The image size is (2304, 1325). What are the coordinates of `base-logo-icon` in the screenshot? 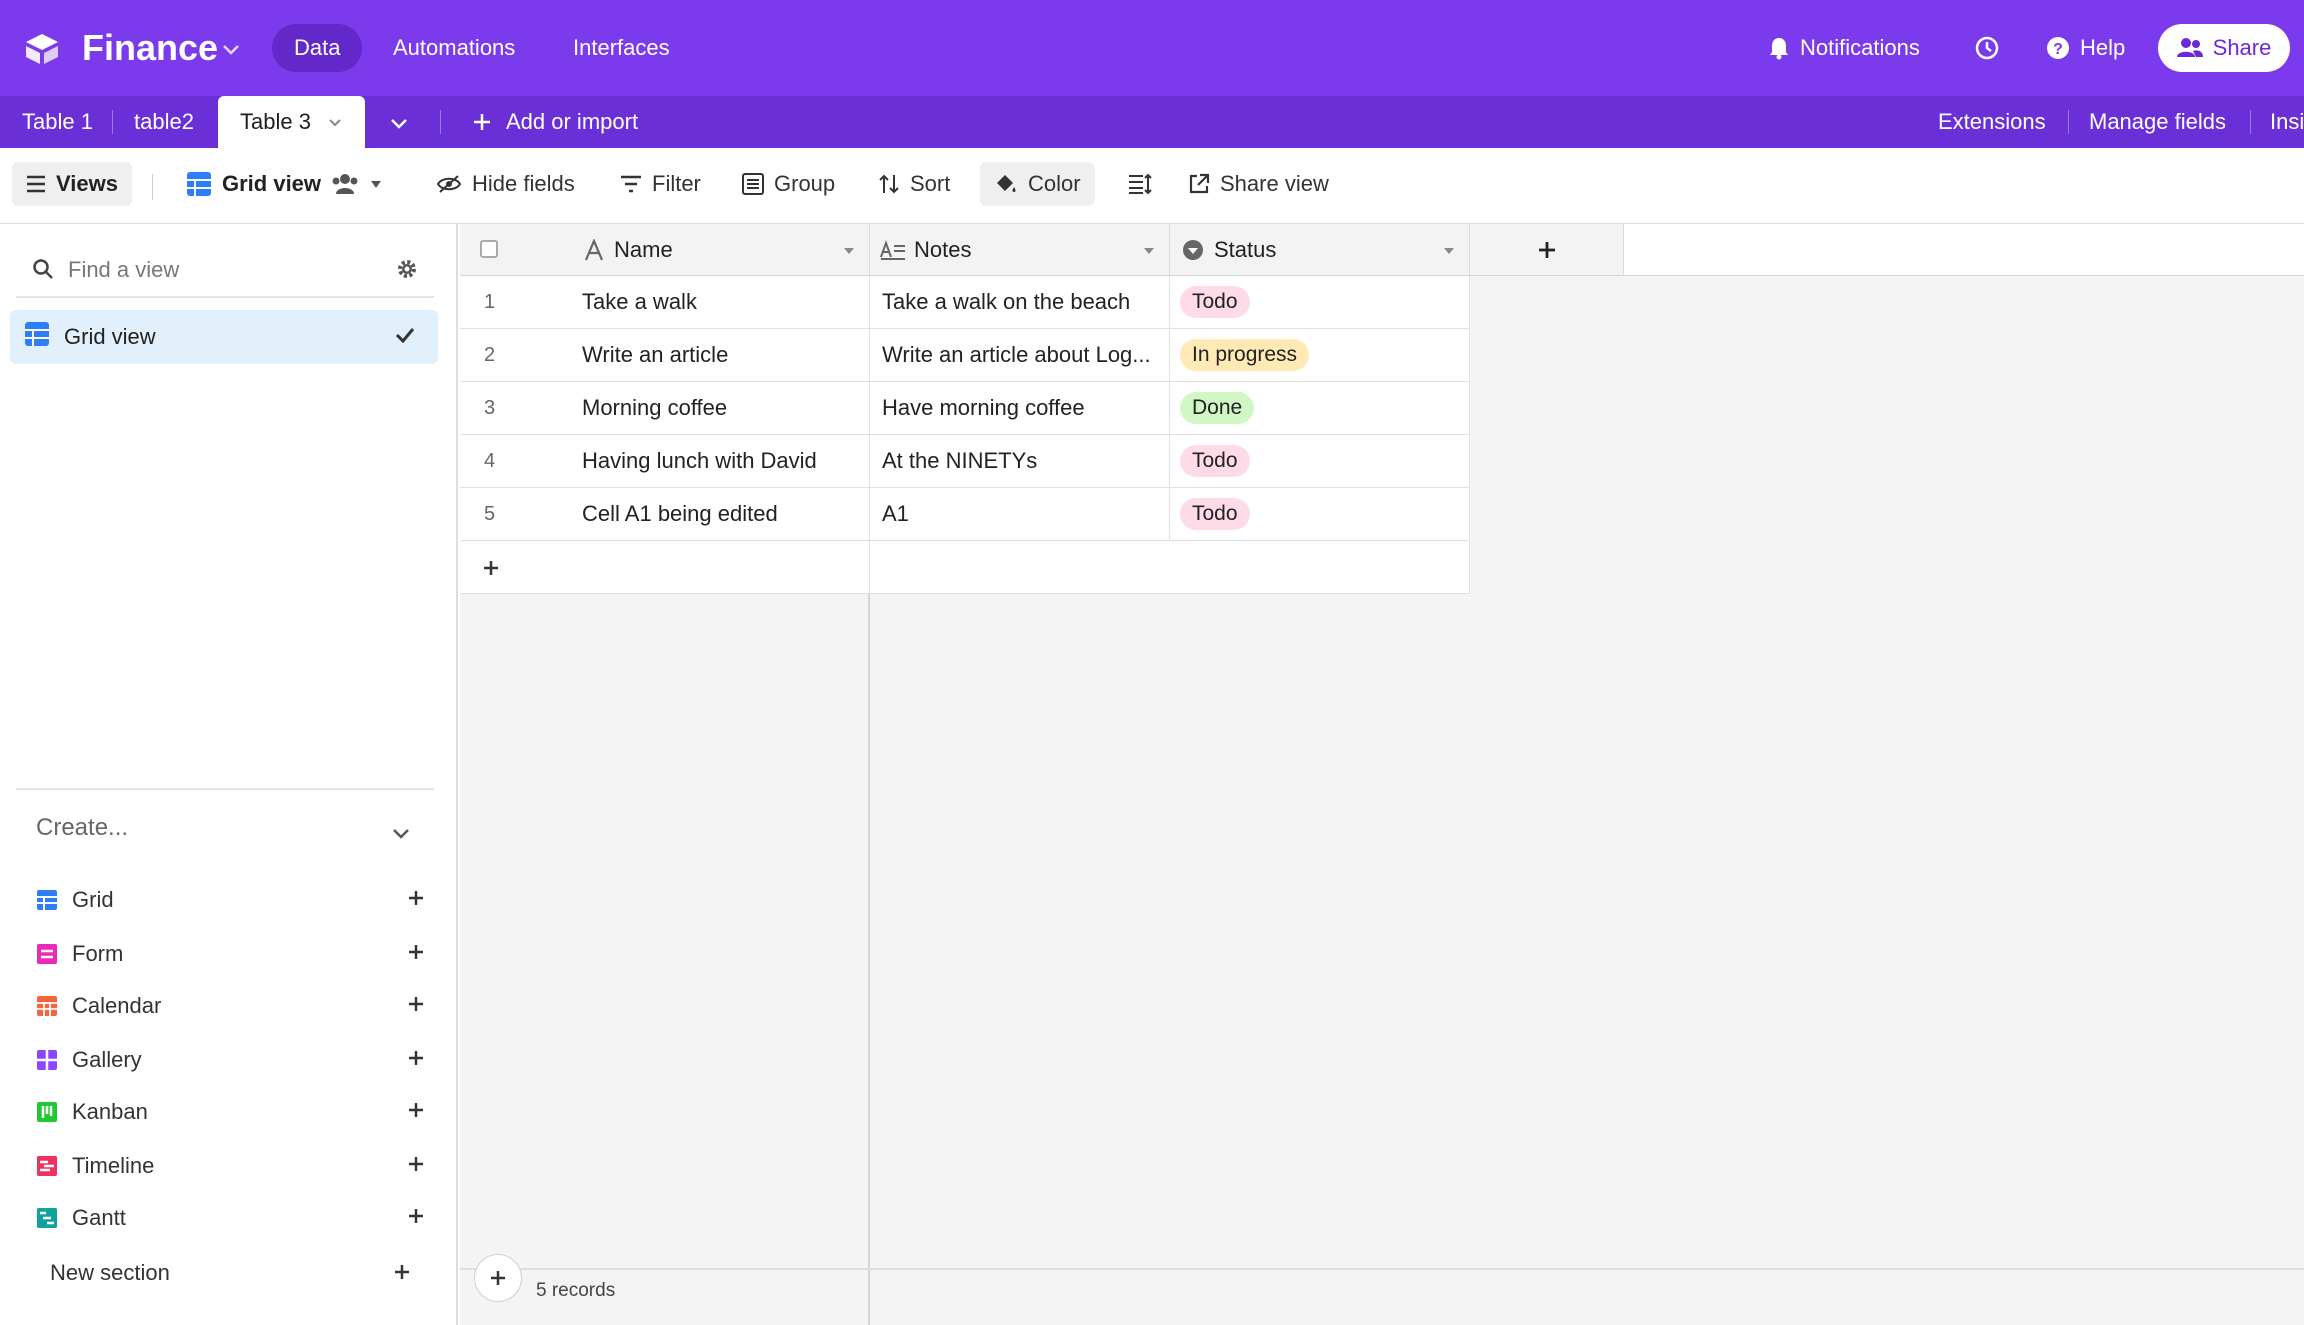 It's located at (42, 48).